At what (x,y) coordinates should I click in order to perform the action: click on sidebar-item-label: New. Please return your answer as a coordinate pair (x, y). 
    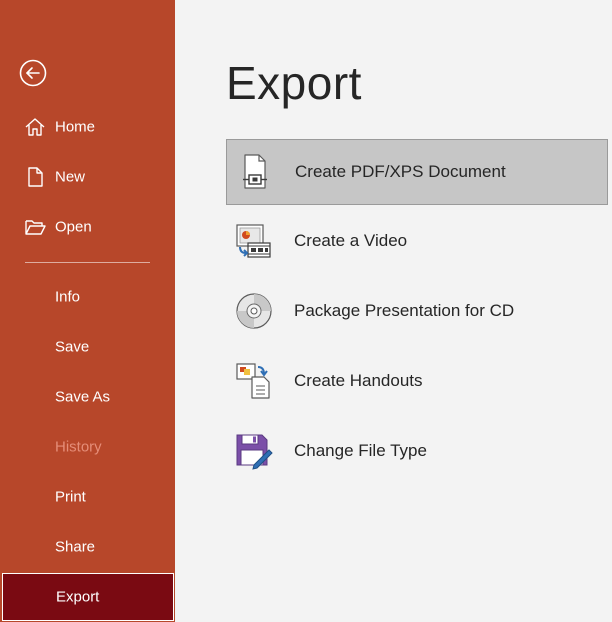
    Looking at the image, I should click on (70, 177).